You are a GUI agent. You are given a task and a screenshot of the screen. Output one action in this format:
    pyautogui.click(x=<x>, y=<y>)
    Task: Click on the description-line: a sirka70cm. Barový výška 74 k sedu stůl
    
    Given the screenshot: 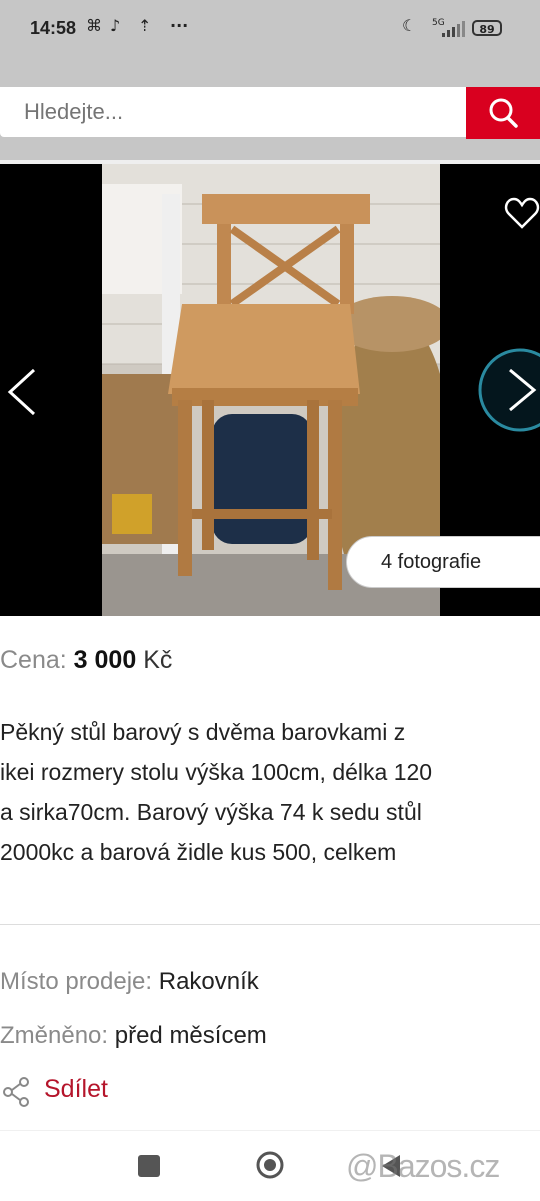 What is the action you would take?
    pyautogui.click(x=211, y=812)
    